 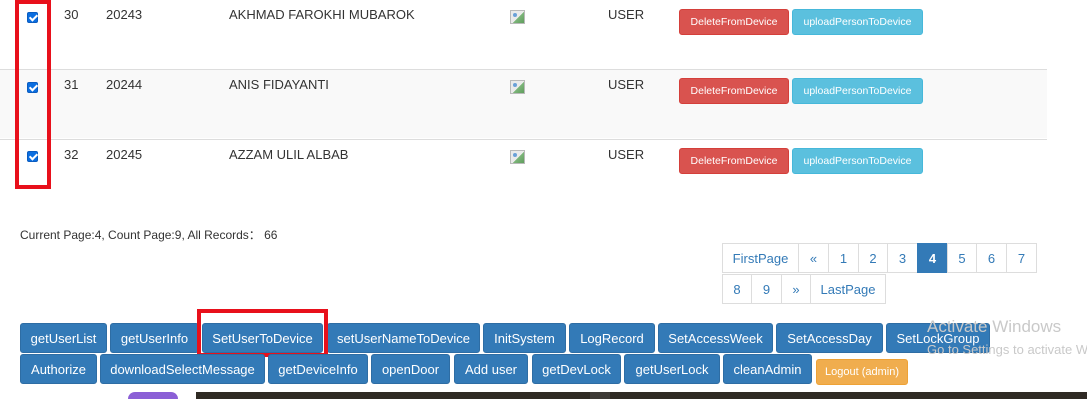 I want to click on row-number: 30, so click(x=71, y=14).